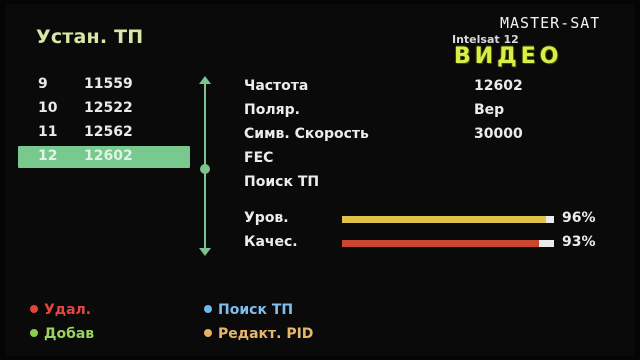 The image size is (640, 360). Describe the element at coordinates (108, 84) in the screenshot. I see `transponder-frequency: 11559` at that location.